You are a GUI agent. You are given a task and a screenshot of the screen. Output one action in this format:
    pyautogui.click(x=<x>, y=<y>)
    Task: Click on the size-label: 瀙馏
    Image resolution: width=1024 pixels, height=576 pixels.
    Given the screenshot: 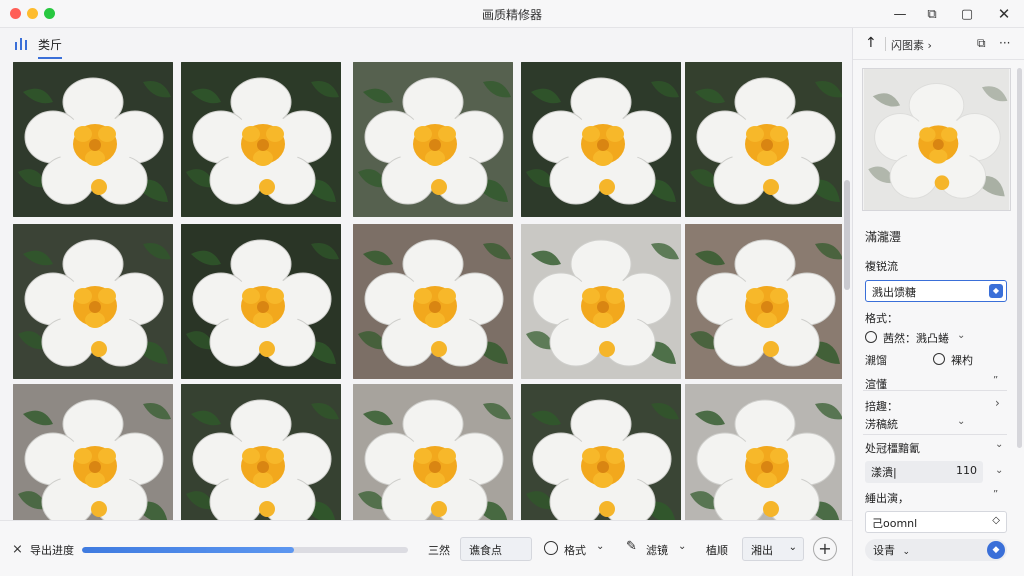 What is the action you would take?
    pyautogui.click(x=876, y=360)
    